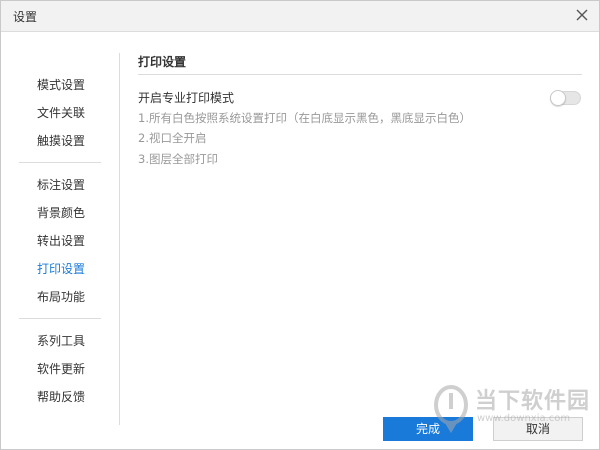  Describe the element at coordinates (60, 141) in the screenshot. I see `sidebar-item-touch-settings: 触摸设置` at that location.